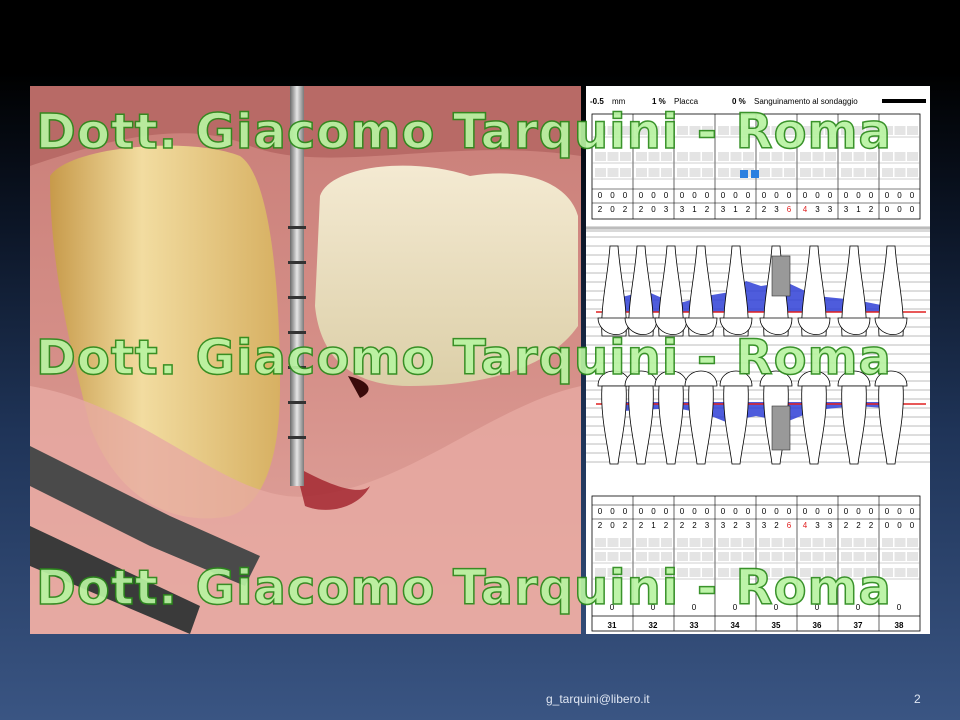 This screenshot has width=960, height=720. I want to click on footer-email: g_tarquini@libero.it, so click(598, 699).